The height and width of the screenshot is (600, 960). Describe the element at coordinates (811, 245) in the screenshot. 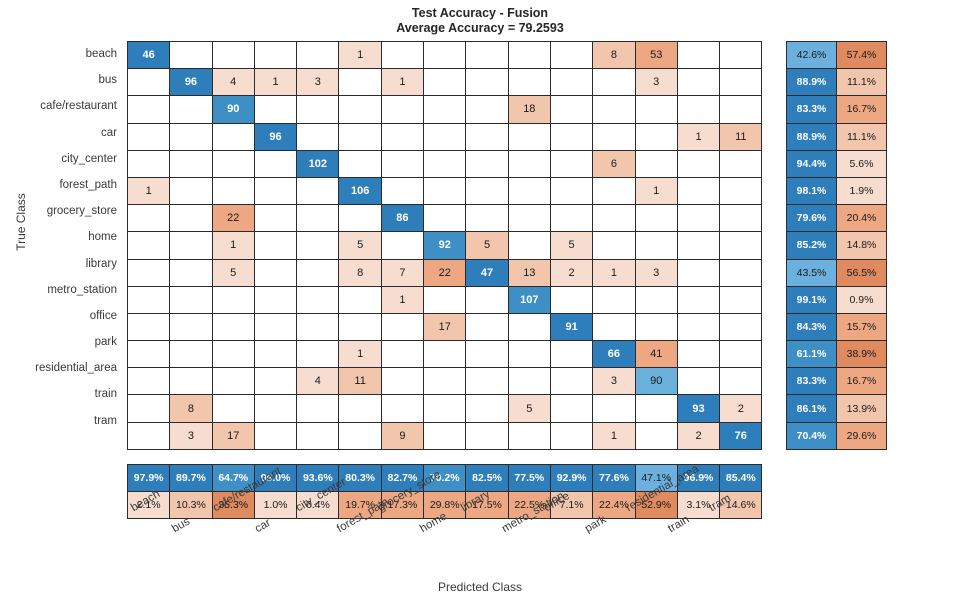

I see `row-recall-cell: 85.2%` at that location.